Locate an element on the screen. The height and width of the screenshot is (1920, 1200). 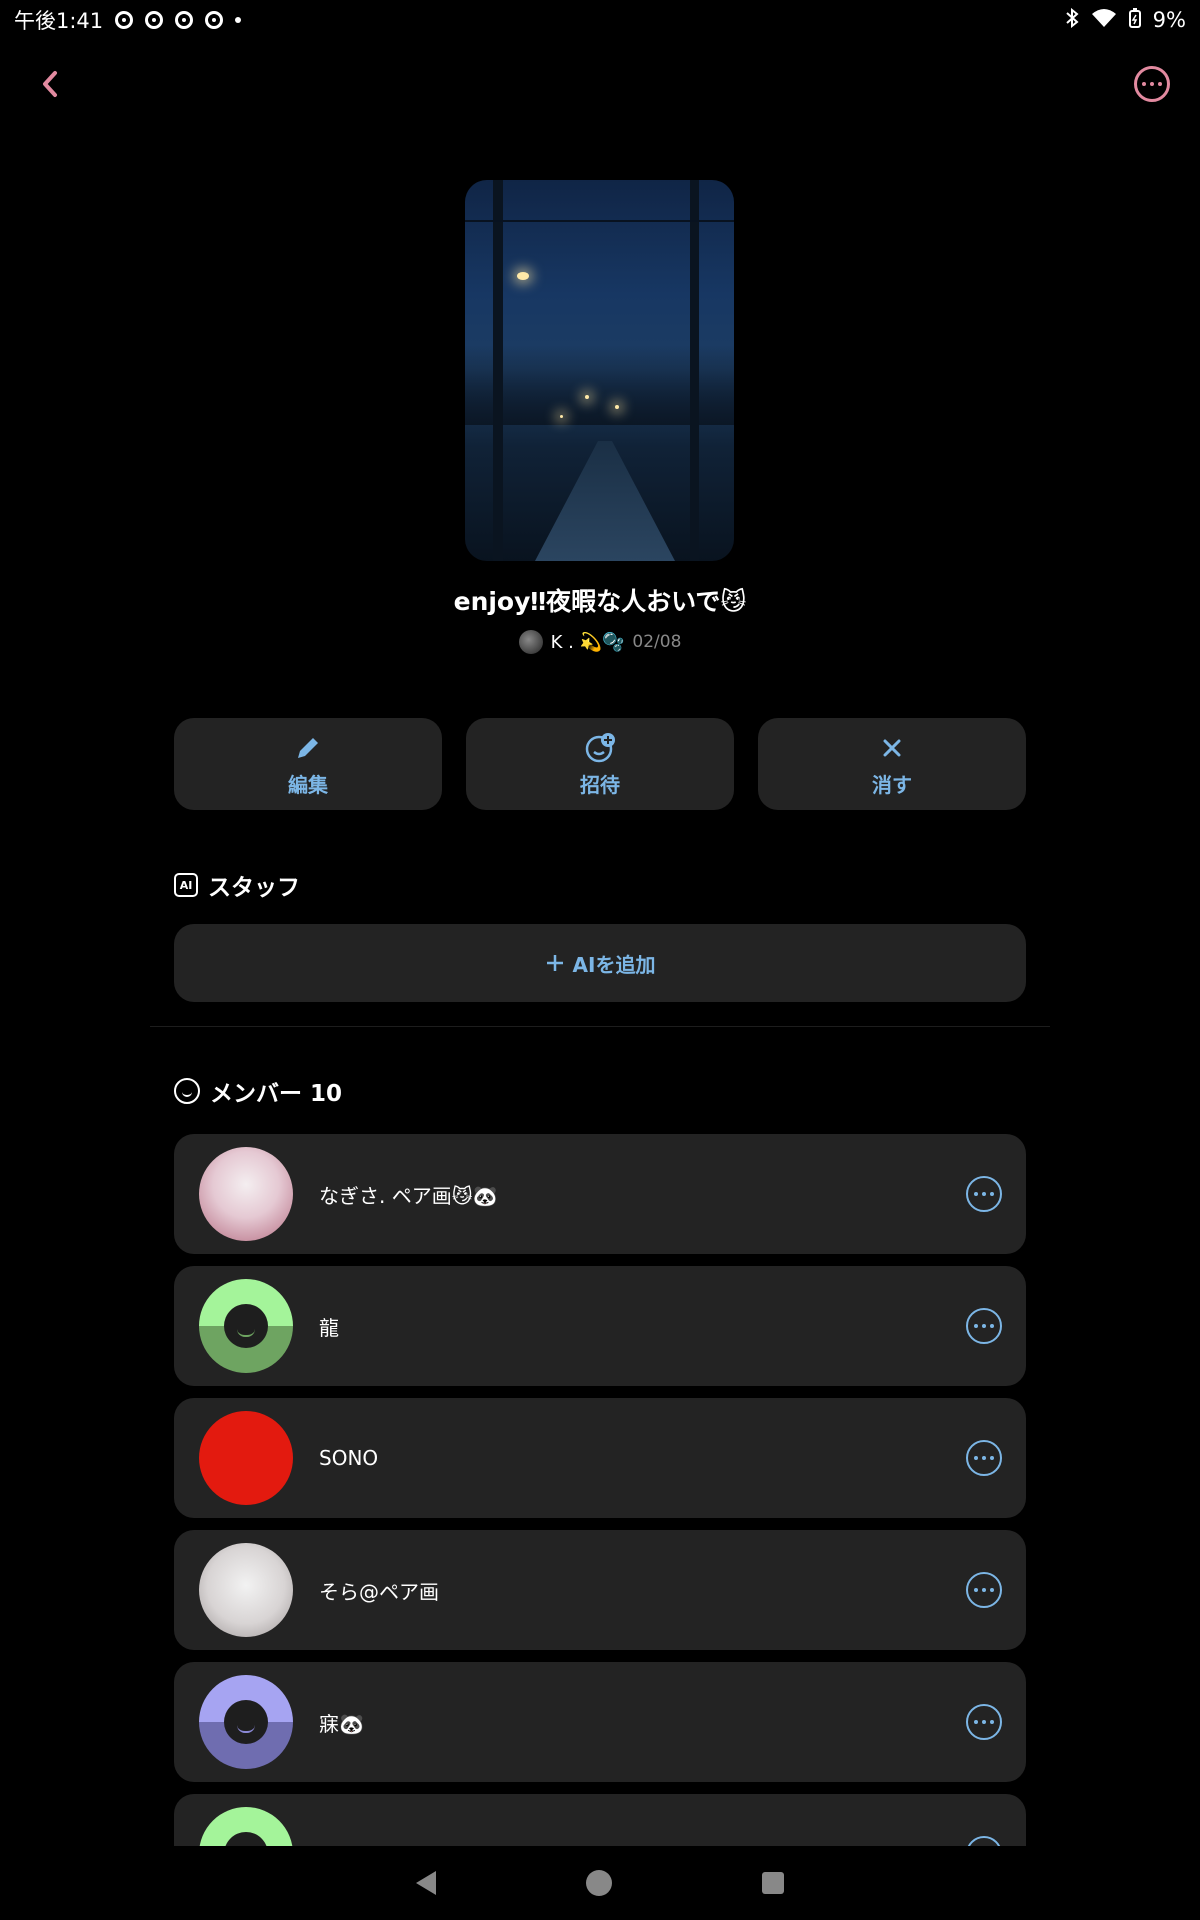
status-time: 午後1:41 is located at coordinates (59, 21).